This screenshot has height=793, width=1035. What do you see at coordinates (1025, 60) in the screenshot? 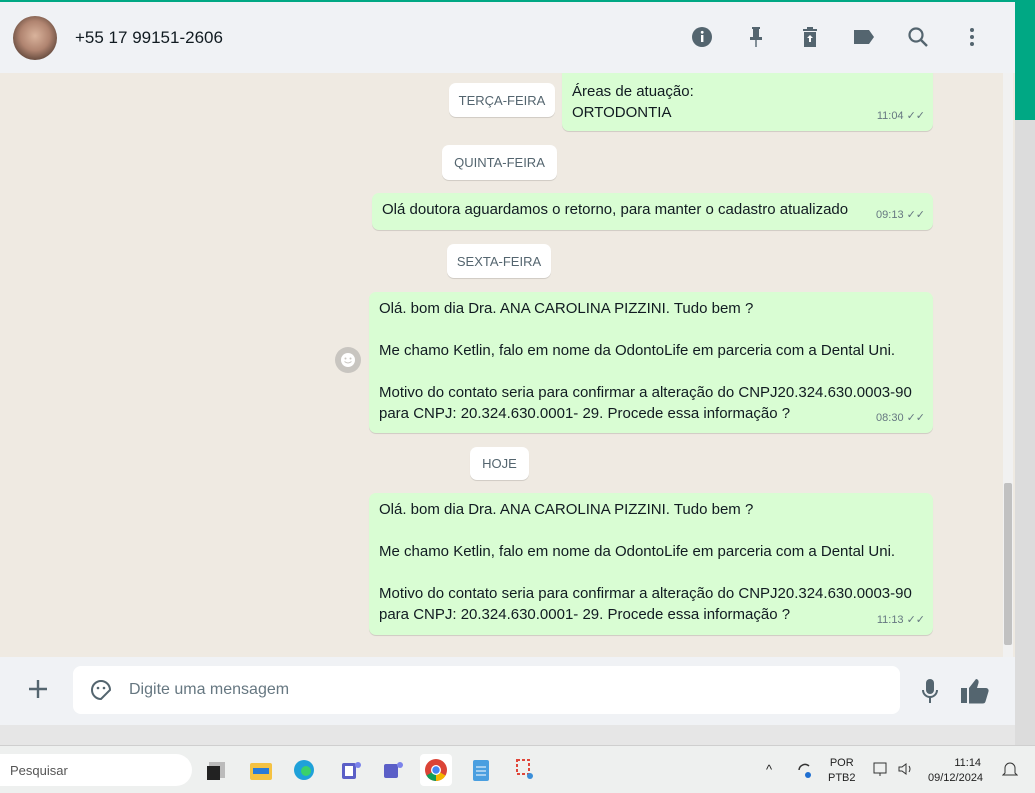
I see `background-app-strip` at bounding box center [1025, 60].